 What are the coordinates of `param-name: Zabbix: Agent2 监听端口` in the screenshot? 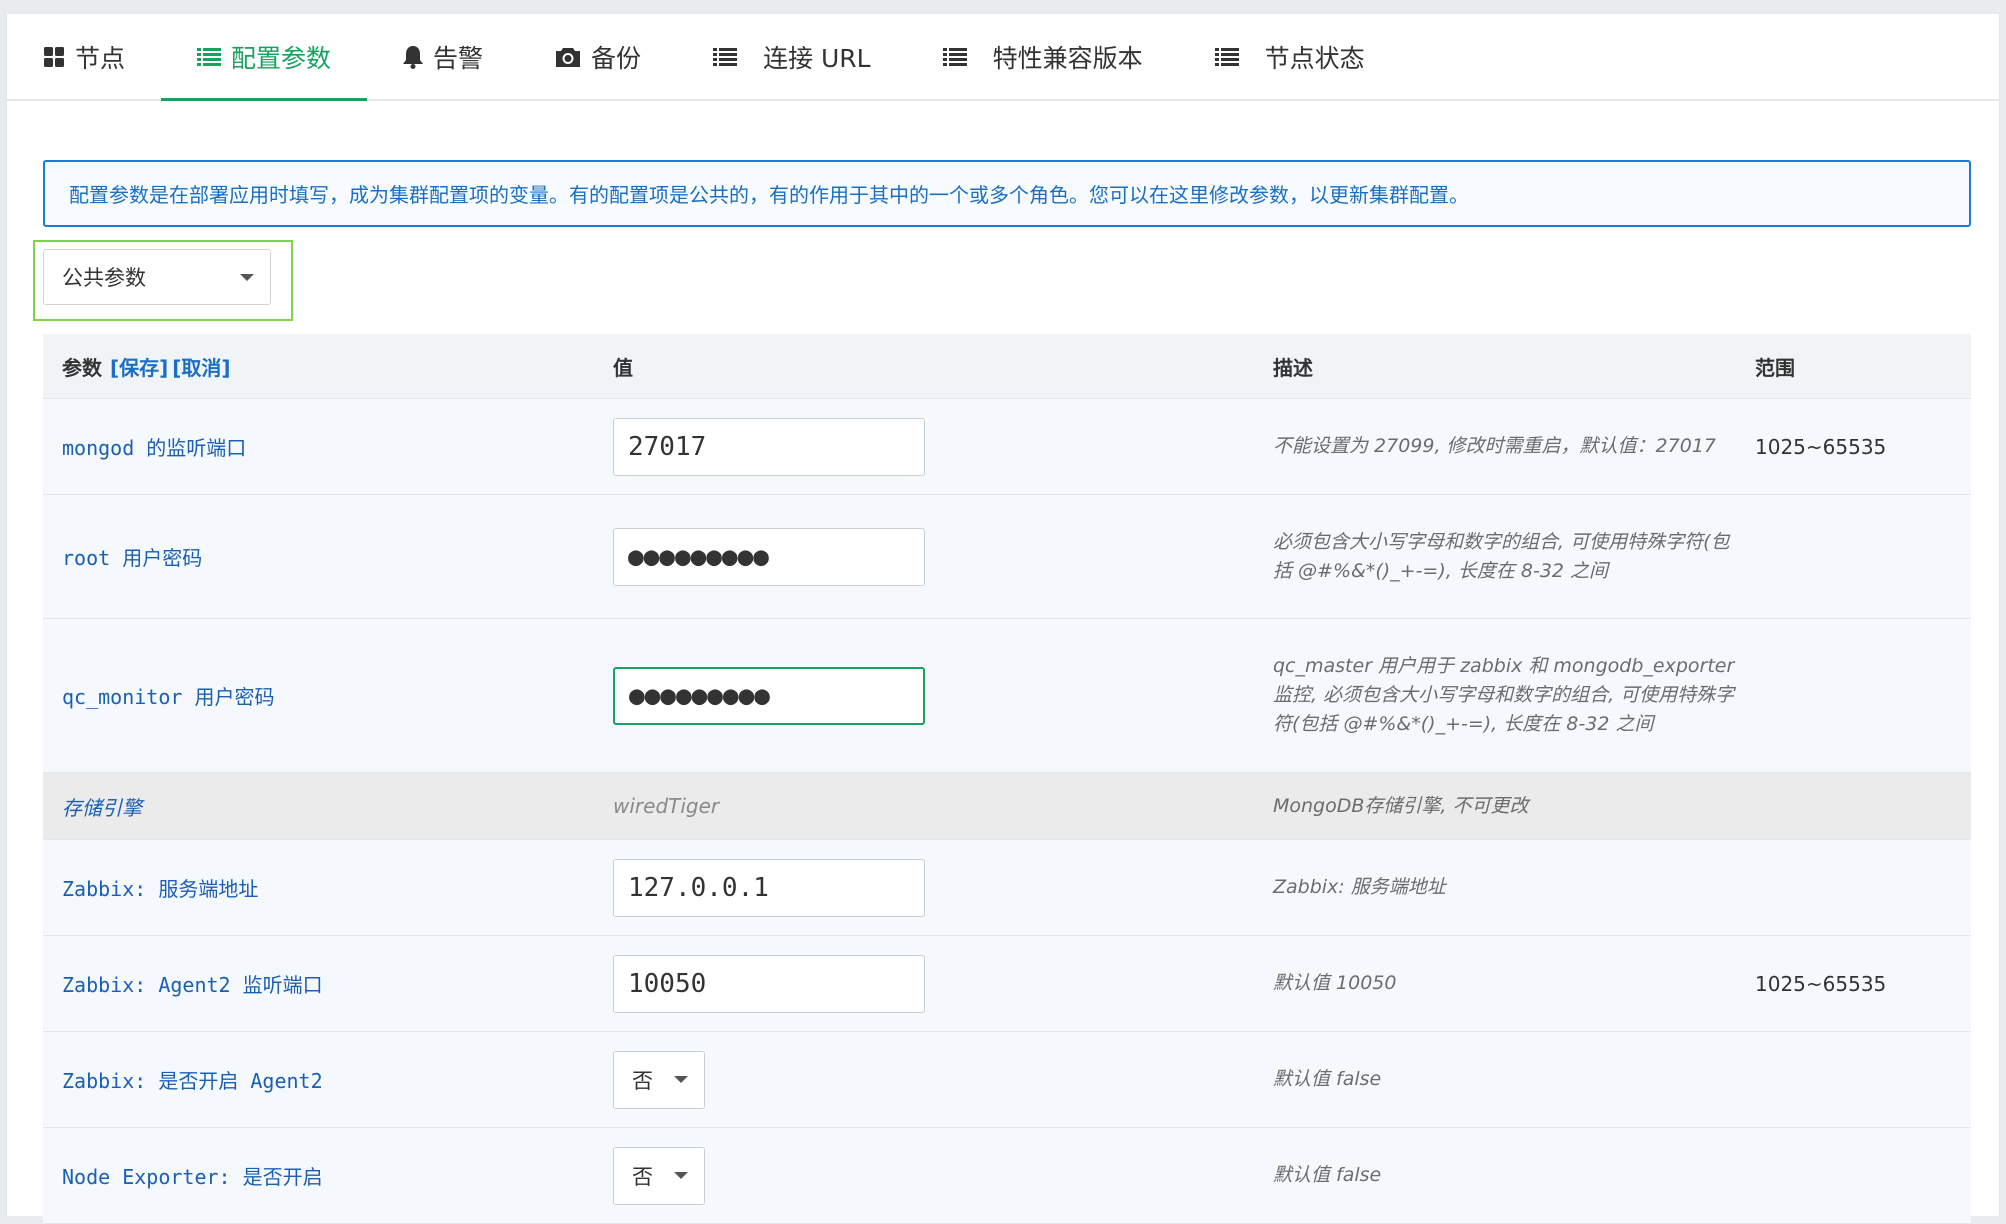 It's located at (192, 985).